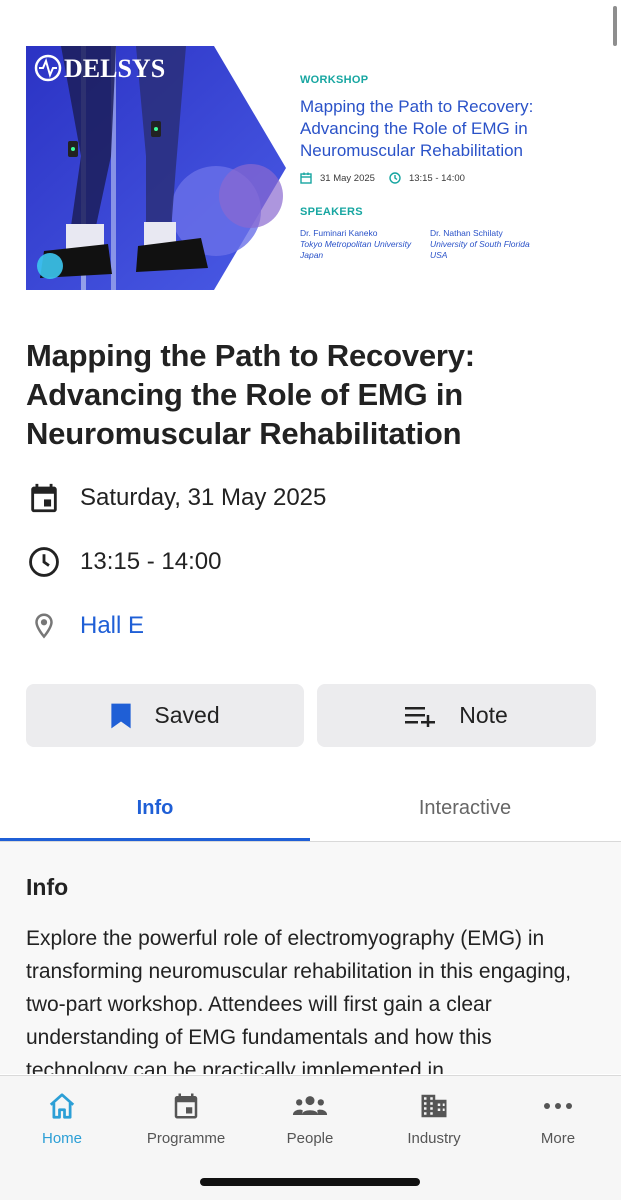  What do you see at coordinates (439, 255) in the screenshot?
I see `speaker-country: USA` at bounding box center [439, 255].